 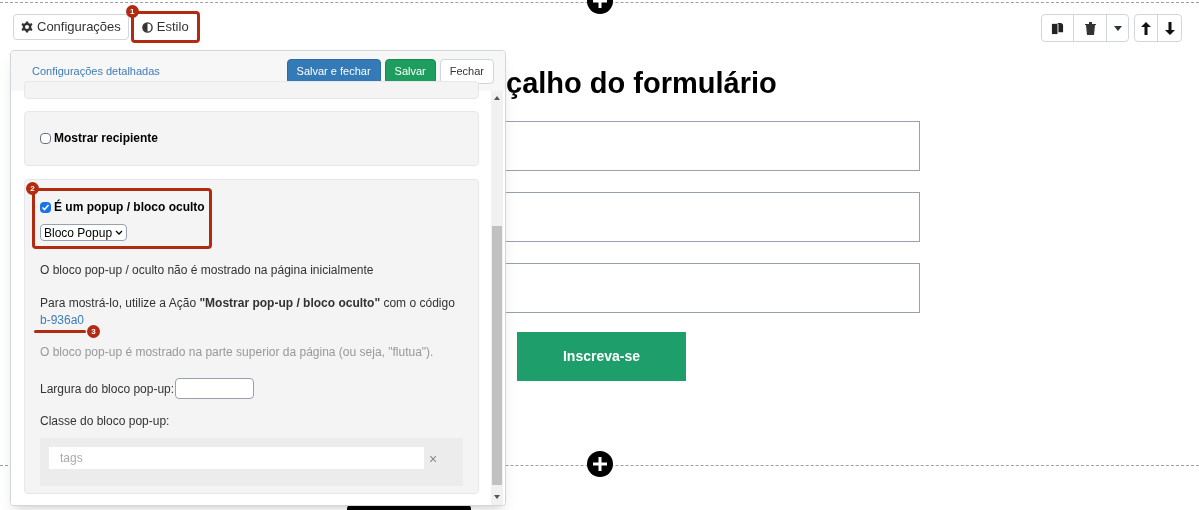 What do you see at coordinates (71, 27) in the screenshot?
I see `tab: Configurações` at bounding box center [71, 27].